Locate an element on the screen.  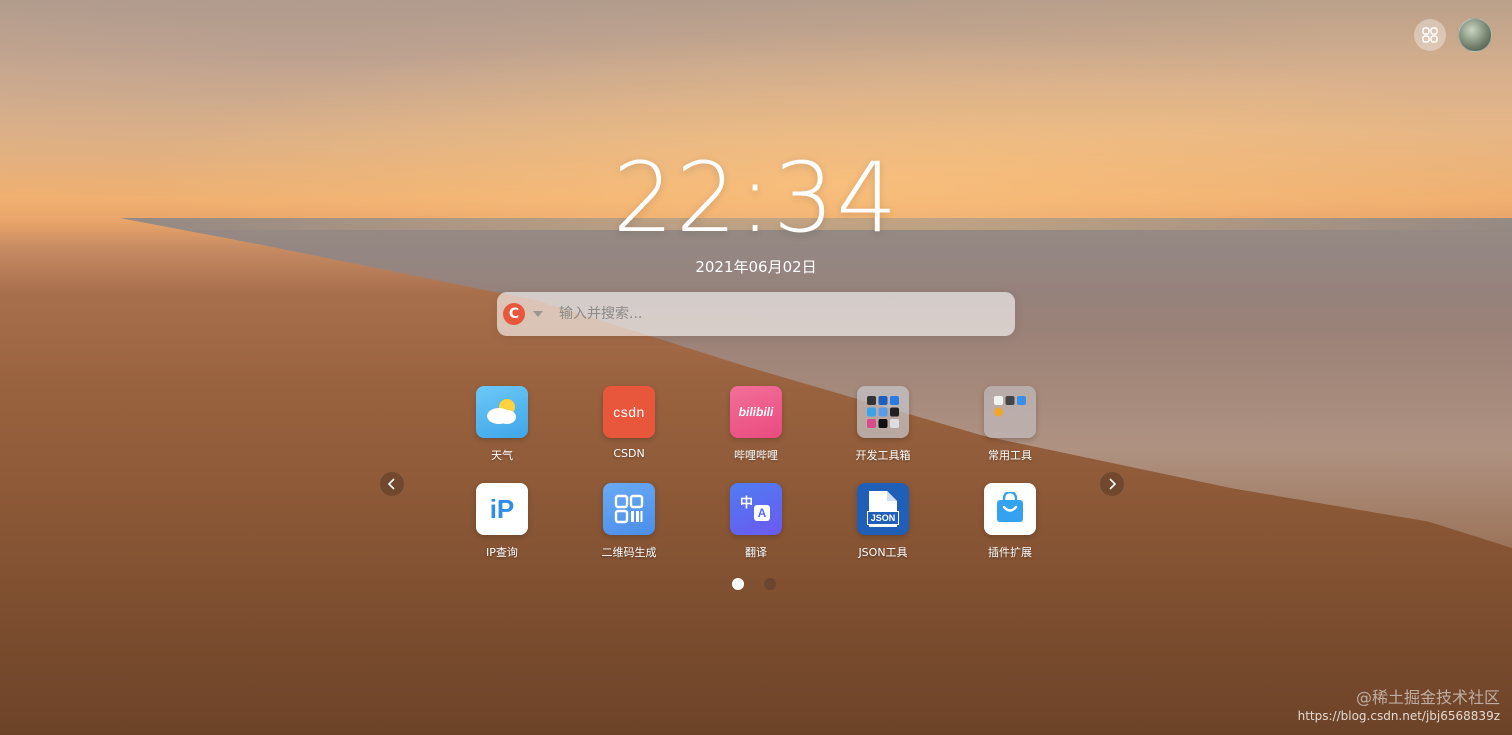
app-label: 哔哩哔哩 is located at coordinates (756, 455).